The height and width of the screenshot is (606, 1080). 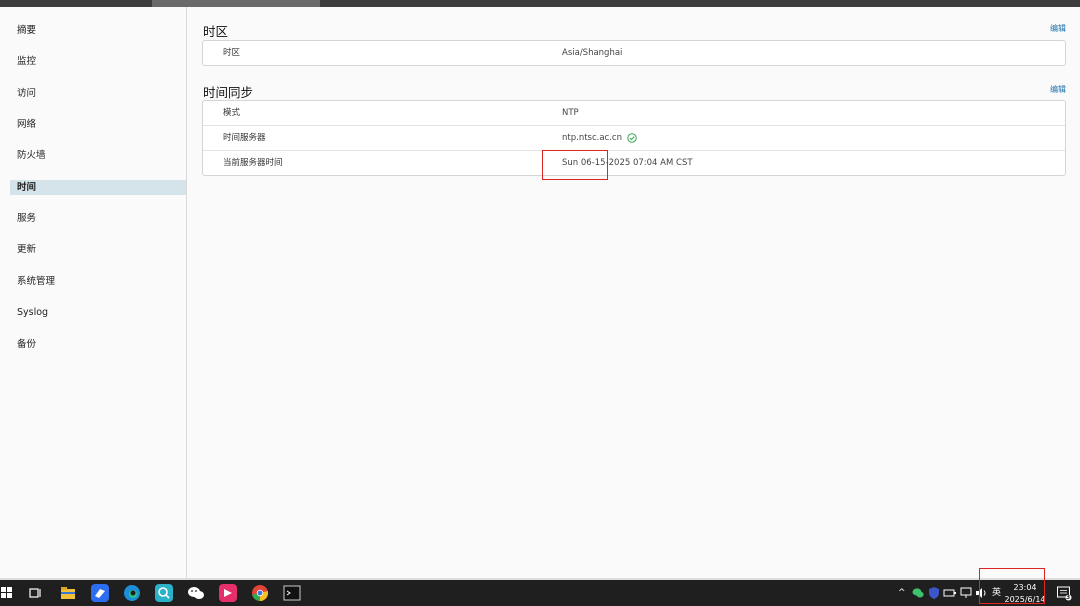 What do you see at coordinates (98, 249) in the screenshot?
I see `sidebar-item-updates: 更新` at bounding box center [98, 249].